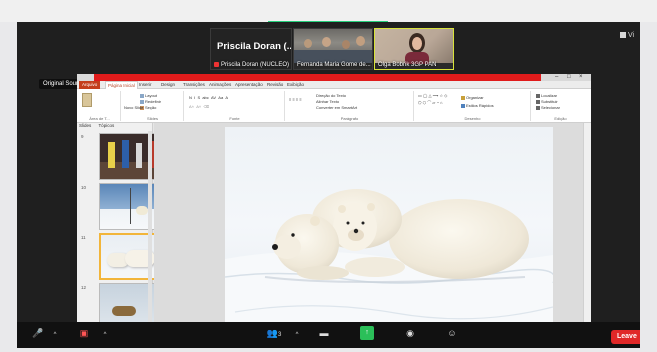  I want to click on panel-tabs: Slides Tópicos, so click(114, 126).